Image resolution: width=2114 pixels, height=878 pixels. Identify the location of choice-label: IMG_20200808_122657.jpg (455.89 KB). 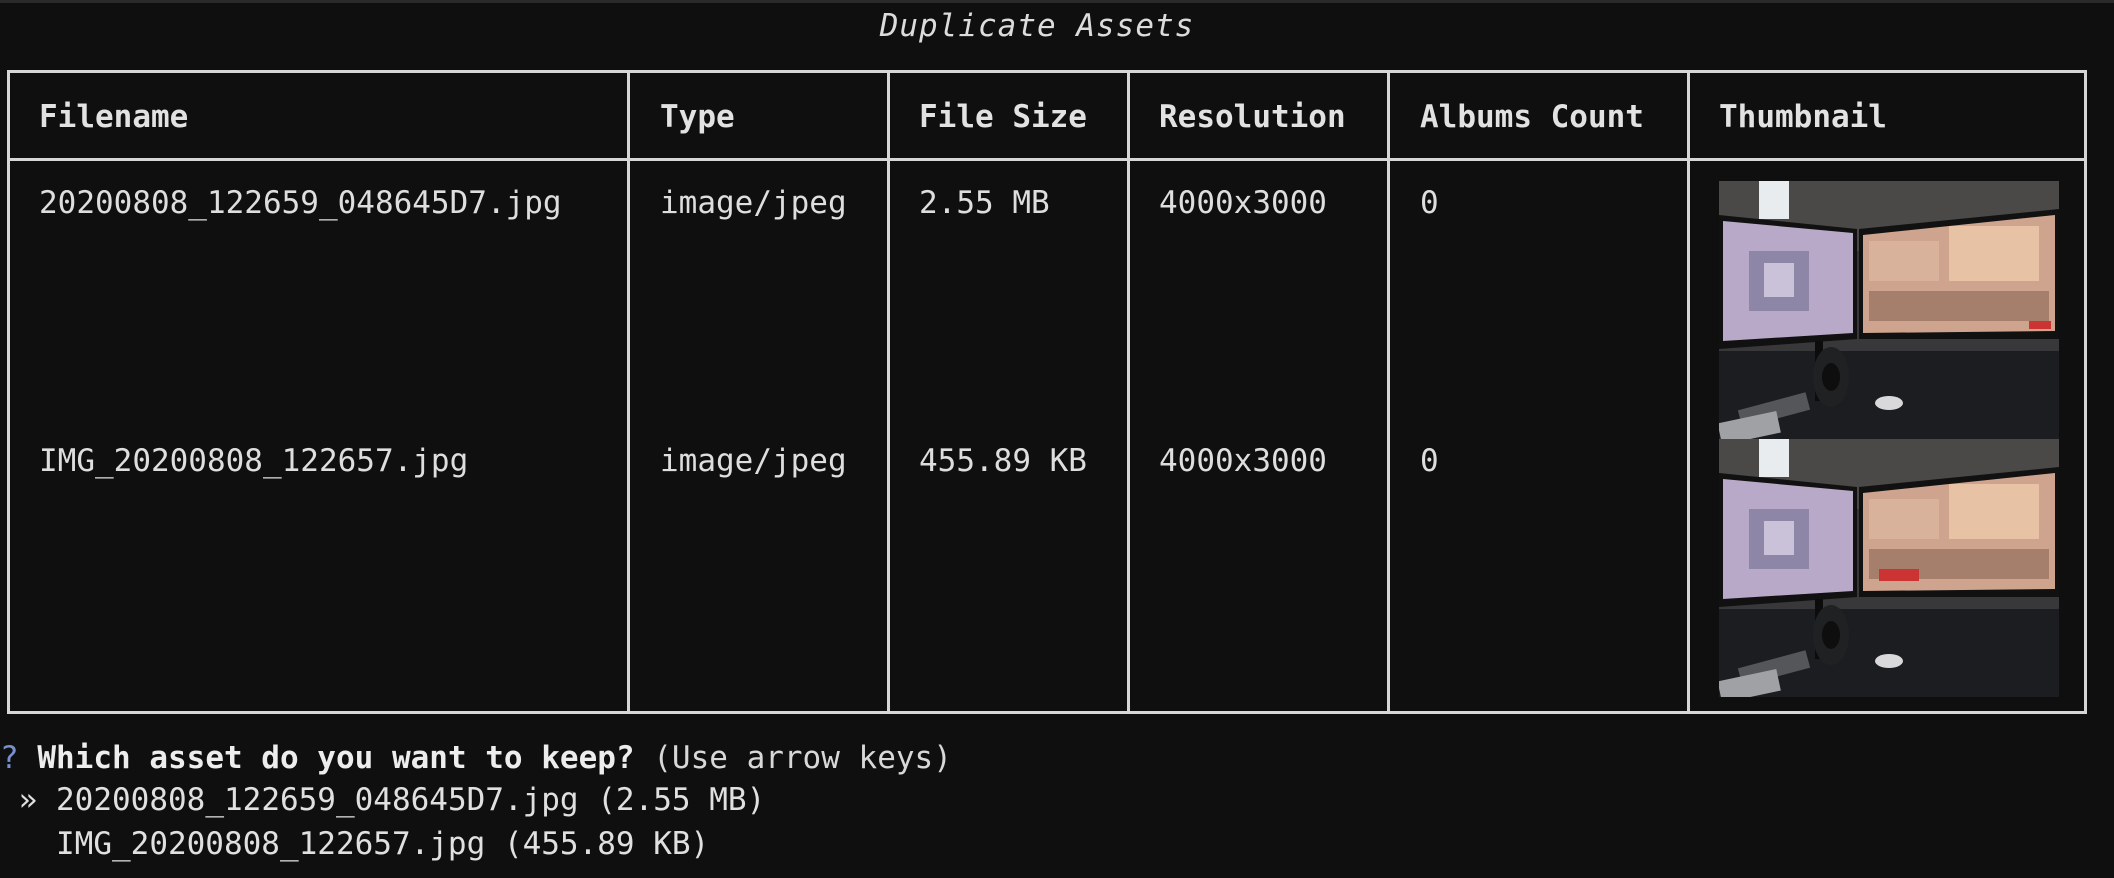
(383, 844).